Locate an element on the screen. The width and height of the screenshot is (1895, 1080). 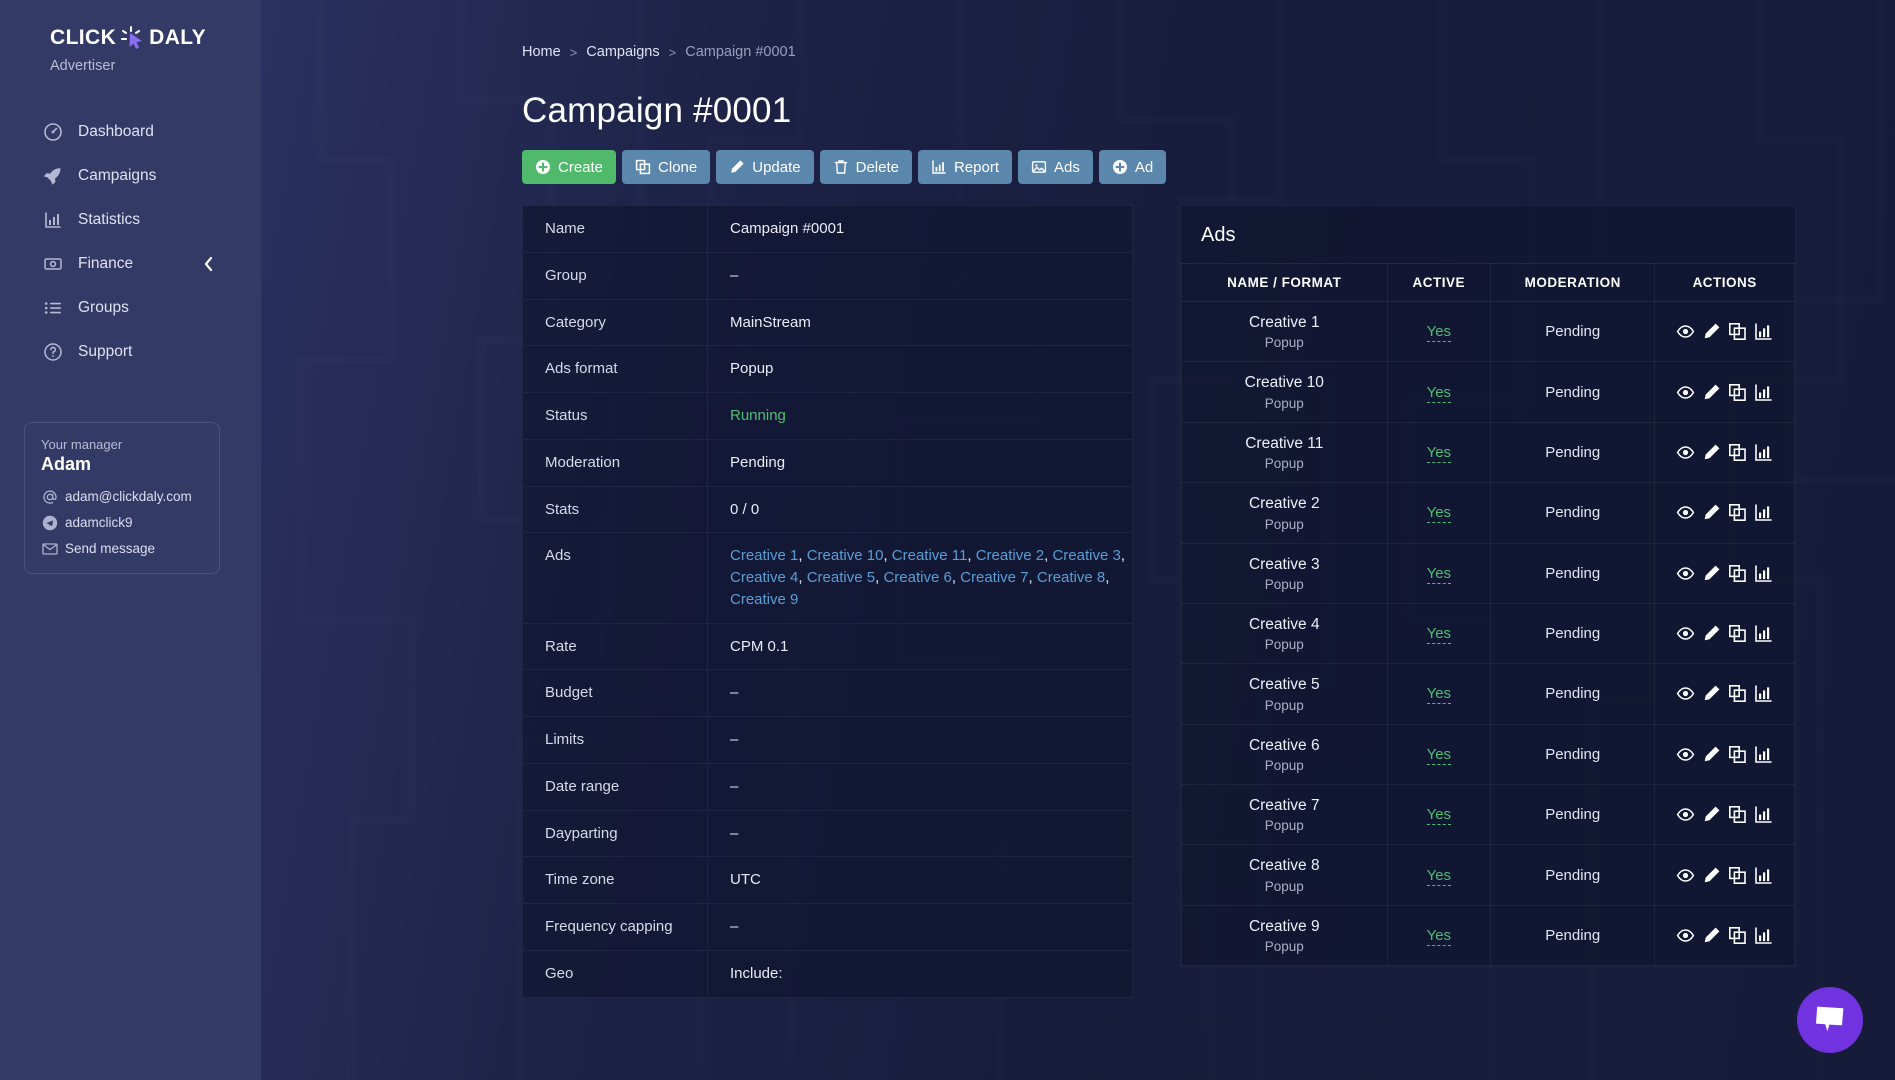
ad-link: Creative 6 is located at coordinates (917, 577).